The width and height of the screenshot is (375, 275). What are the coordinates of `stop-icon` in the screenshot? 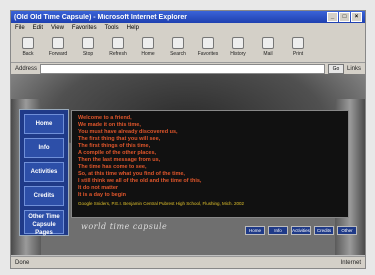 It's located at (88, 43).